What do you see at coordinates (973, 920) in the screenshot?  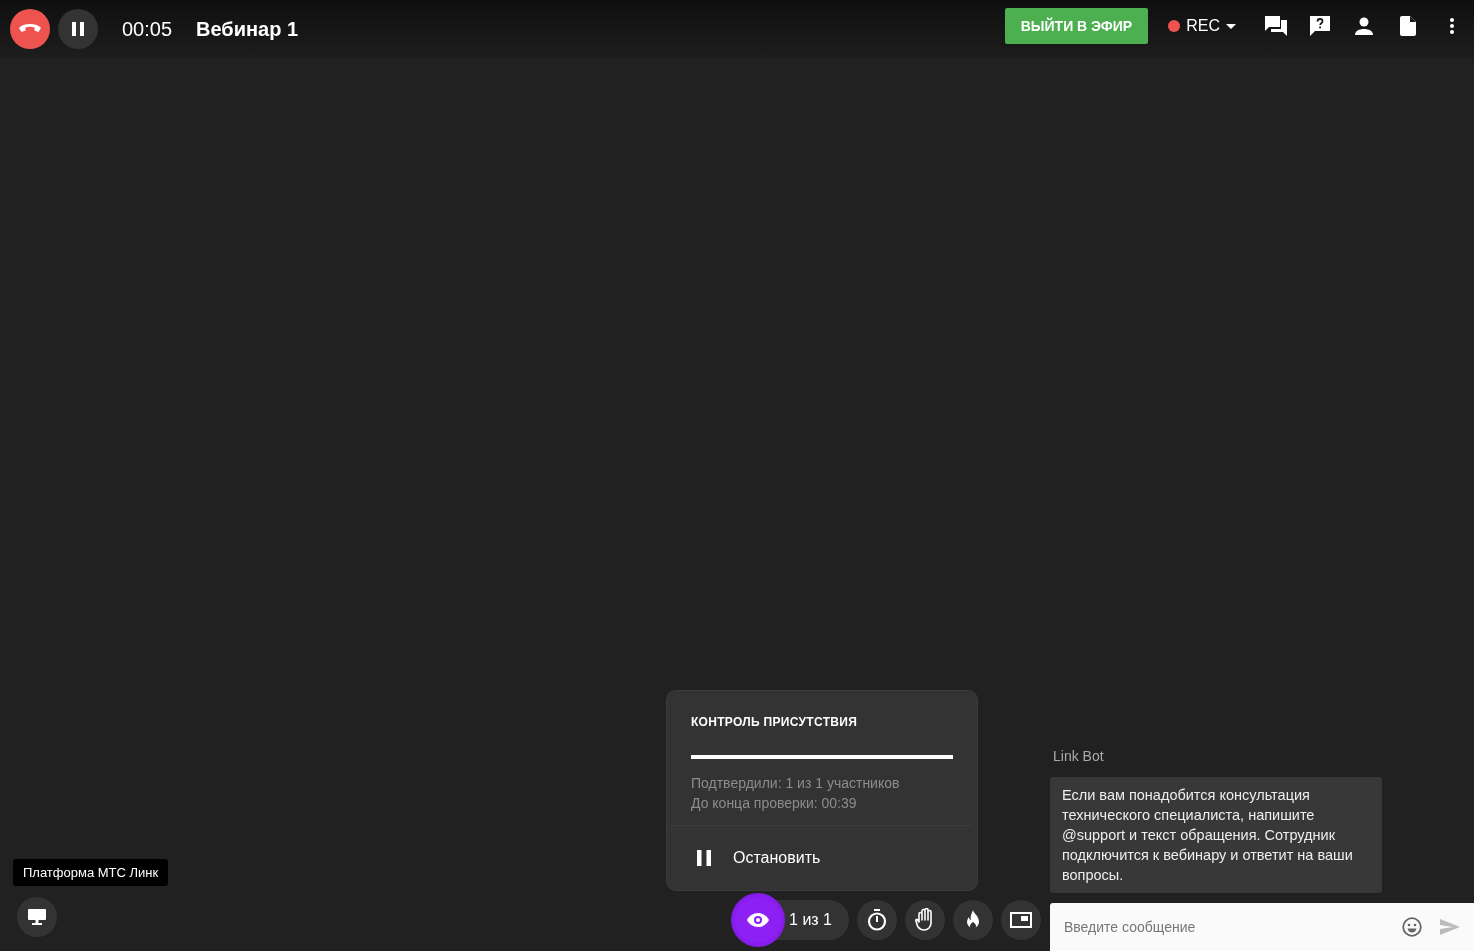 I see `flame-icon` at bounding box center [973, 920].